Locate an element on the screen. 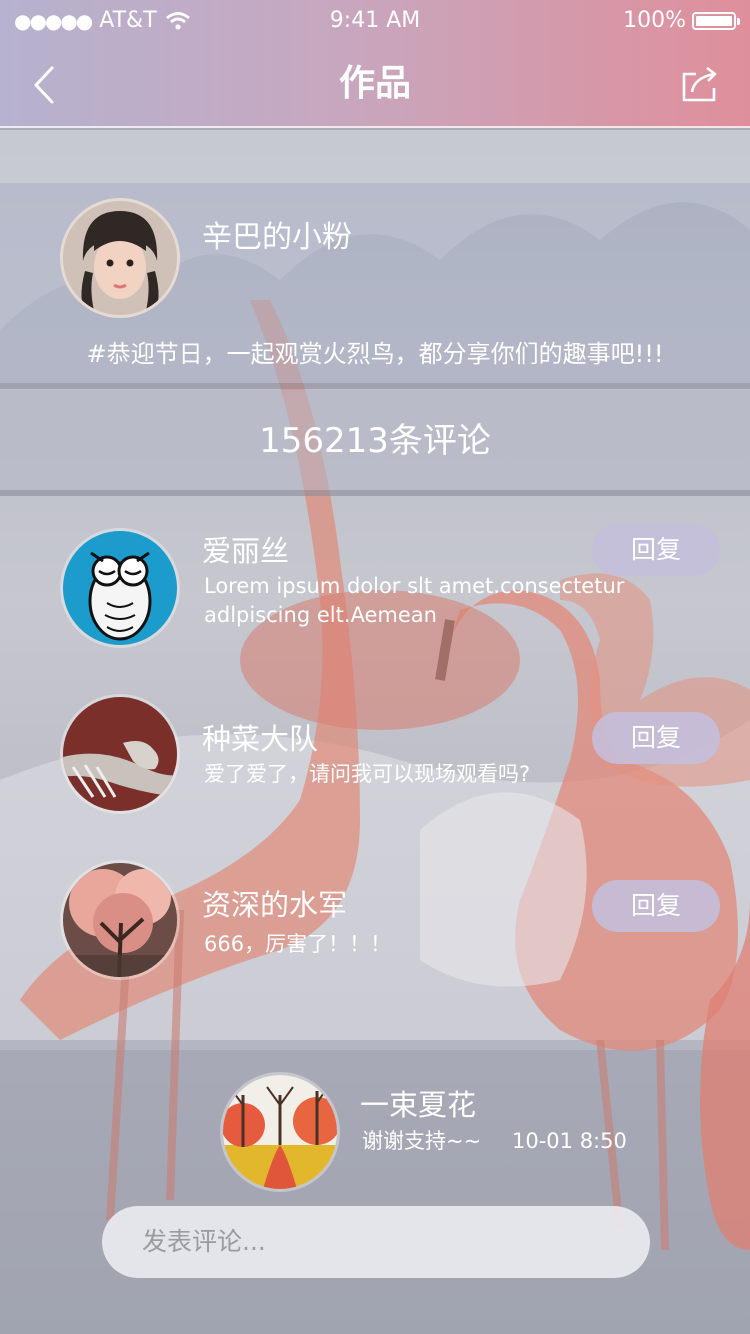  reply-author-name: 一束夏花 is located at coordinates (418, 1105).